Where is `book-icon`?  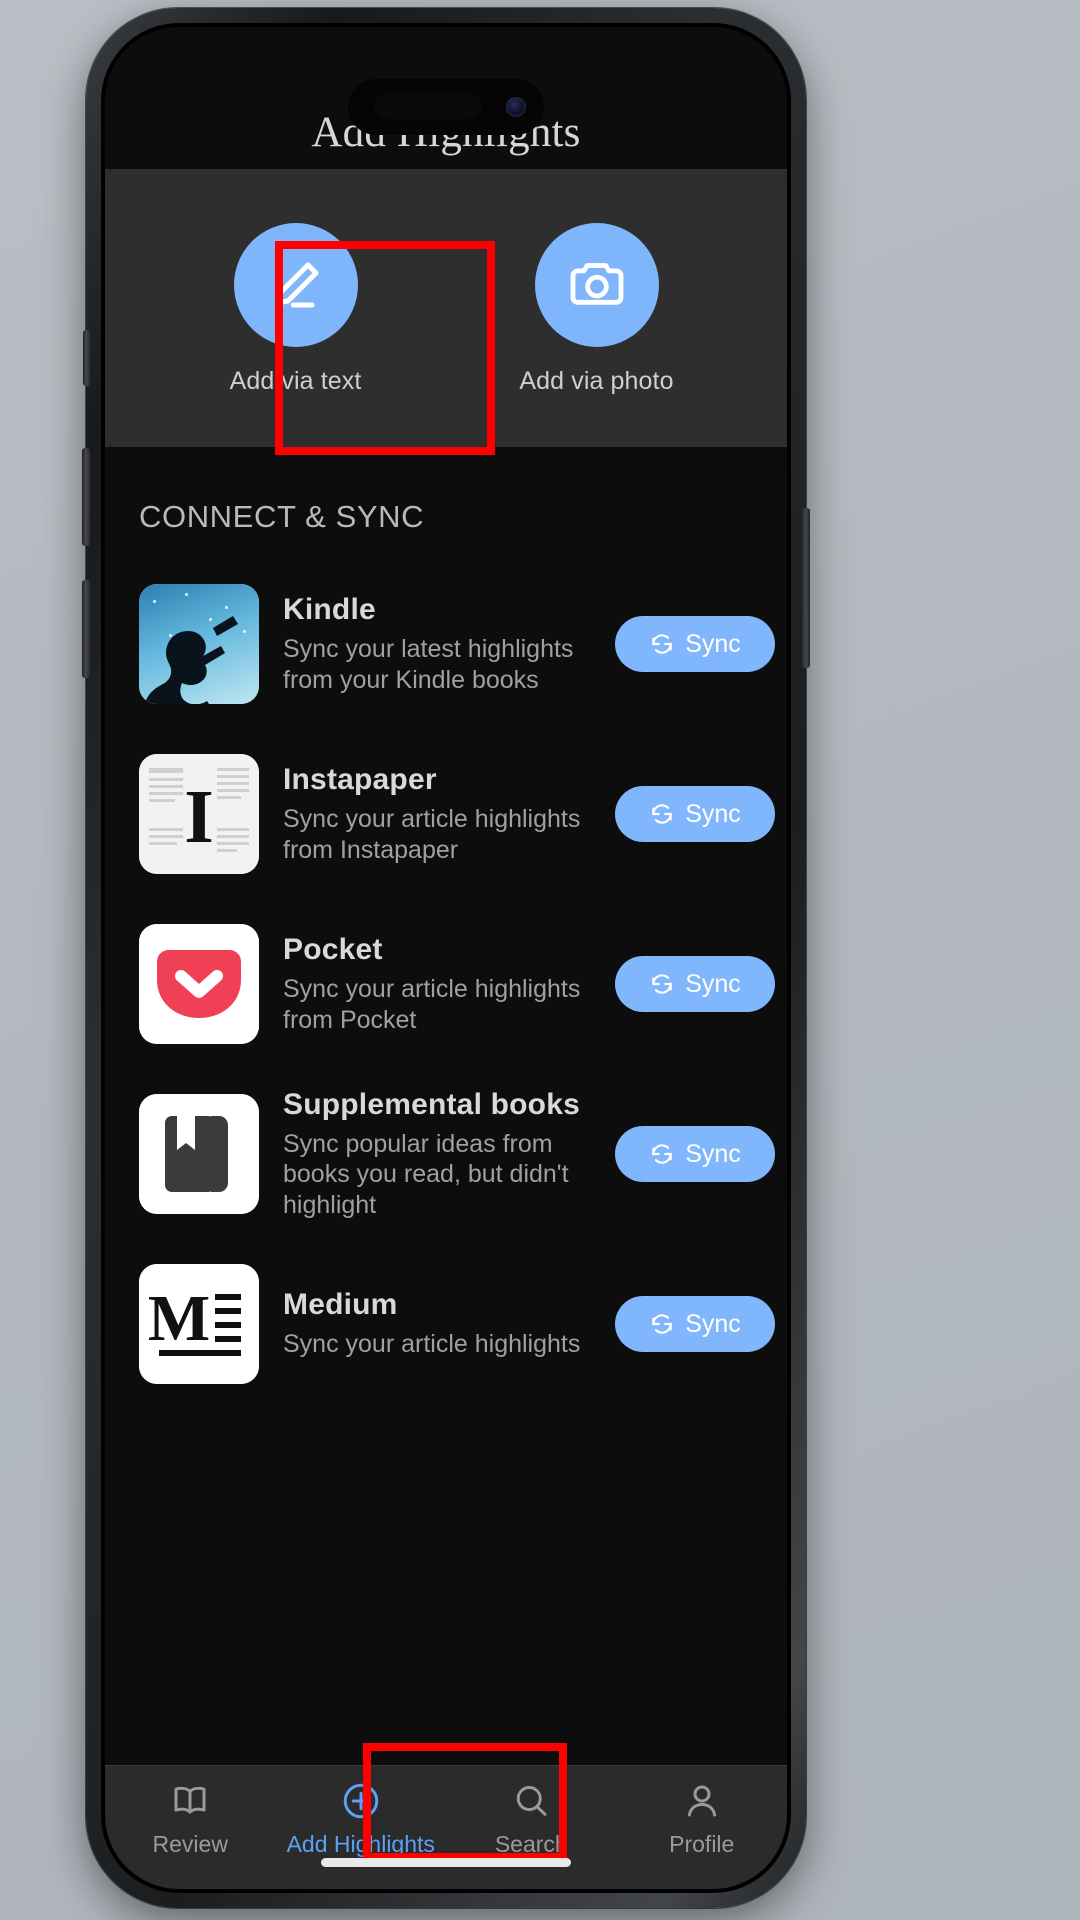
book-icon is located at coordinates (190, 1800).